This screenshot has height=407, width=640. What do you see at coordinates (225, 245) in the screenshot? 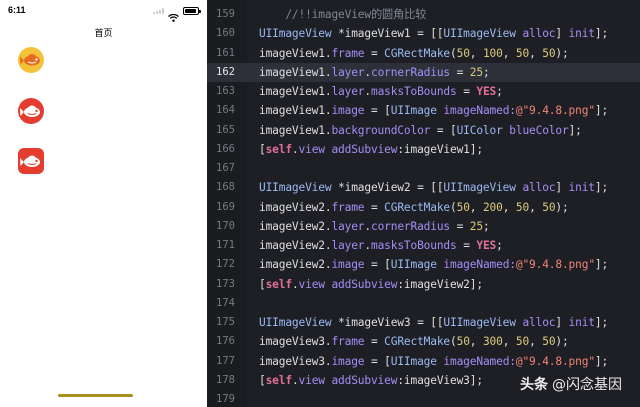
I see `line-number: 171` at bounding box center [225, 245].